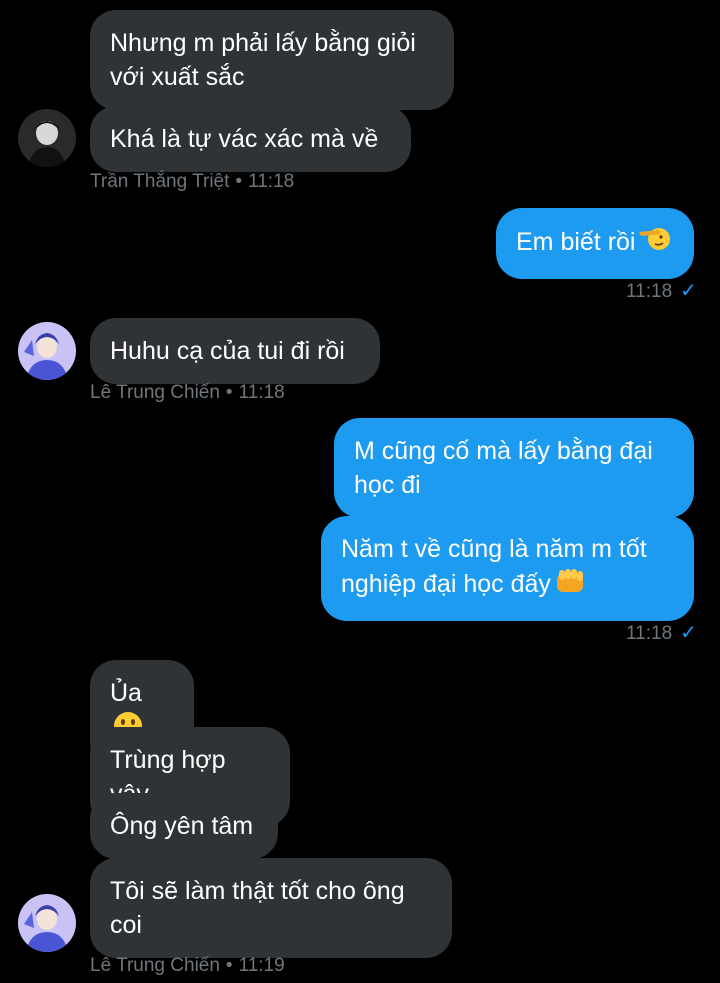 The width and height of the screenshot is (720, 983). I want to click on message-text: Huhu cạ của tui đi rồi, so click(227, 351).